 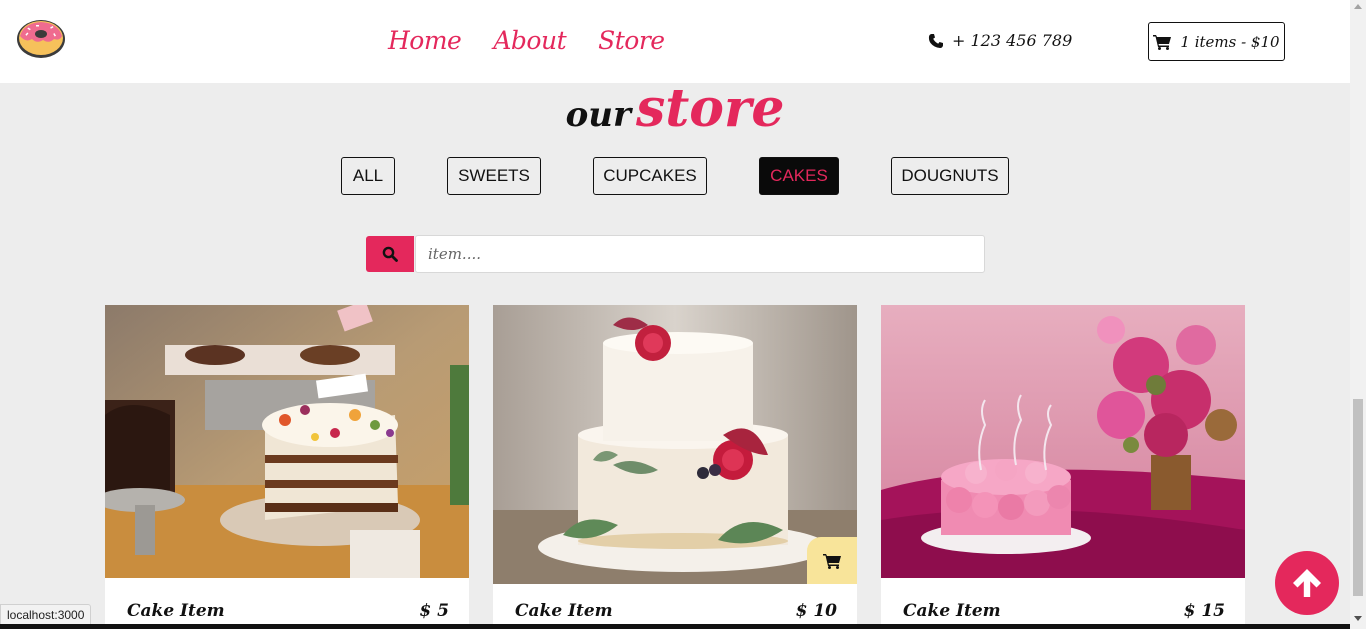 What do you see at coordinates (434, 611) in the screenshot?
I see `product-price: $ 5` at bounding box center [434, 611].